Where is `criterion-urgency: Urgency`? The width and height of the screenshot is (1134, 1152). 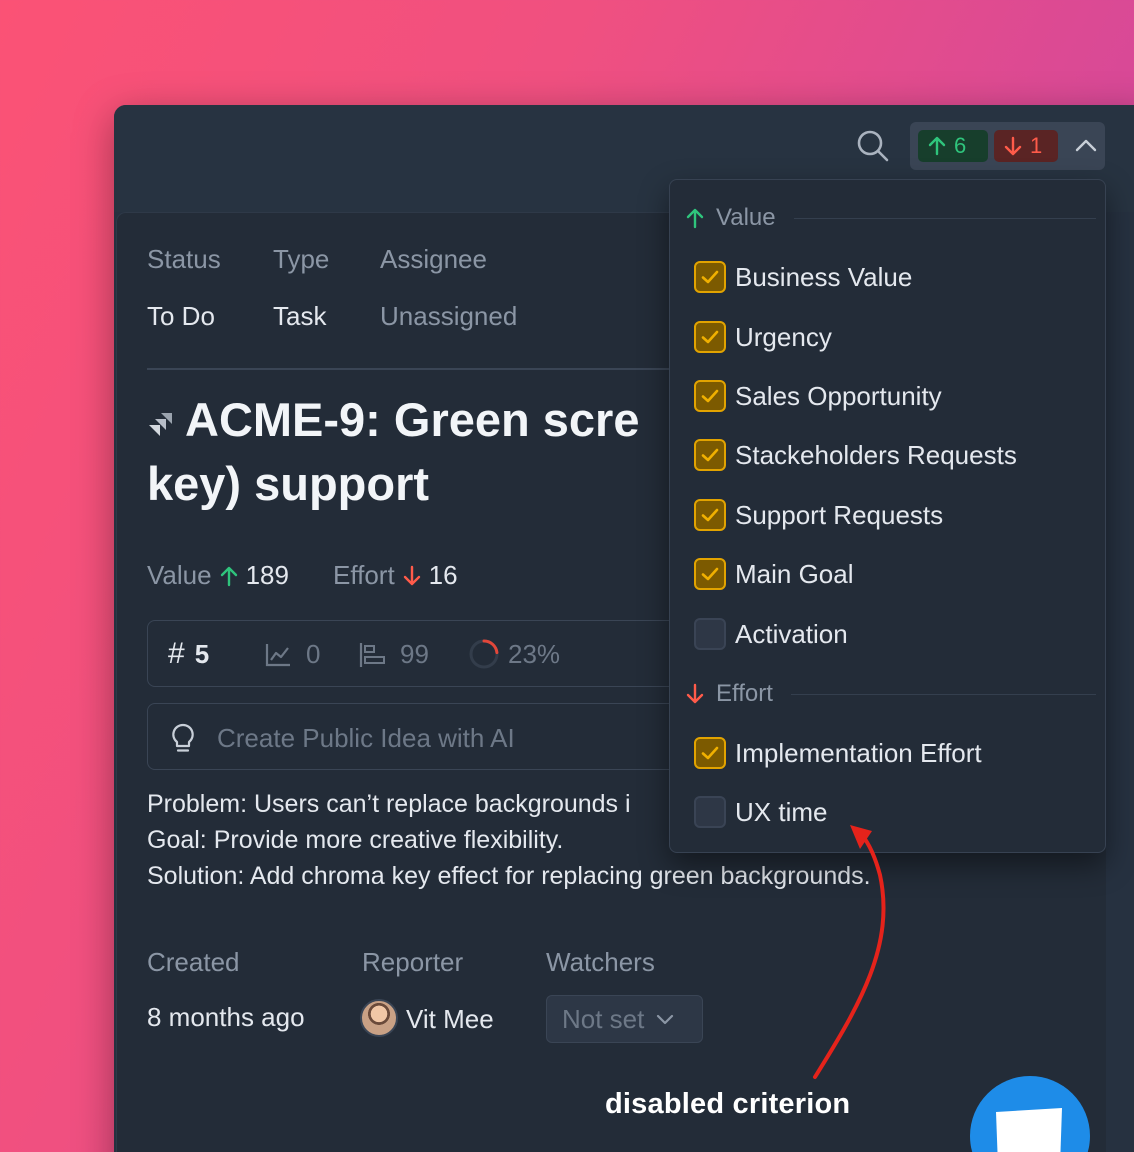 criterion-urgency: Urgency is located at coordinates (763, 337).